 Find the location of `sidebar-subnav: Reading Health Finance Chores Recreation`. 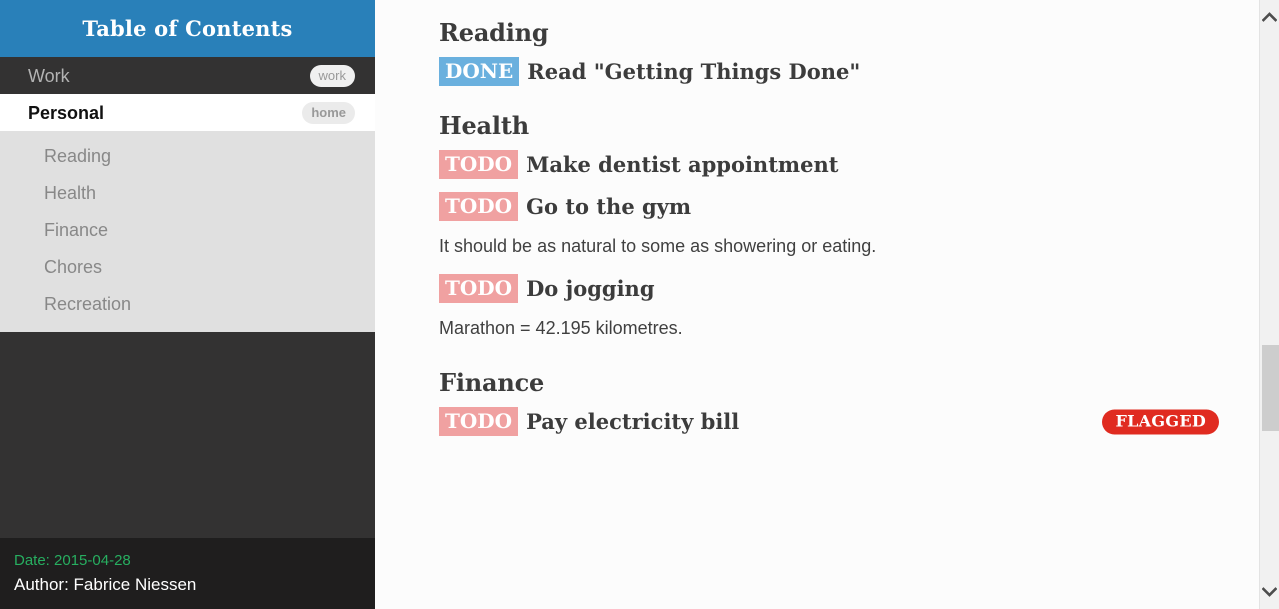

sidebar-subnav: Reading Health Finance Chores Recreation is located at coordinates (187, 231).